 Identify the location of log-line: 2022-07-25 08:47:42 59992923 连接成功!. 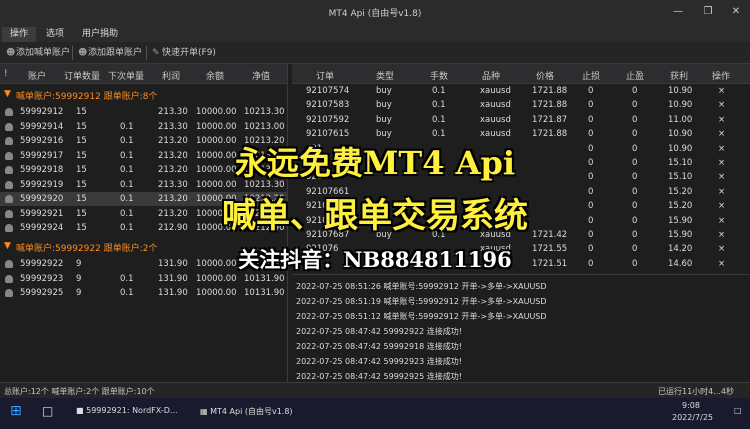
(379, 361).